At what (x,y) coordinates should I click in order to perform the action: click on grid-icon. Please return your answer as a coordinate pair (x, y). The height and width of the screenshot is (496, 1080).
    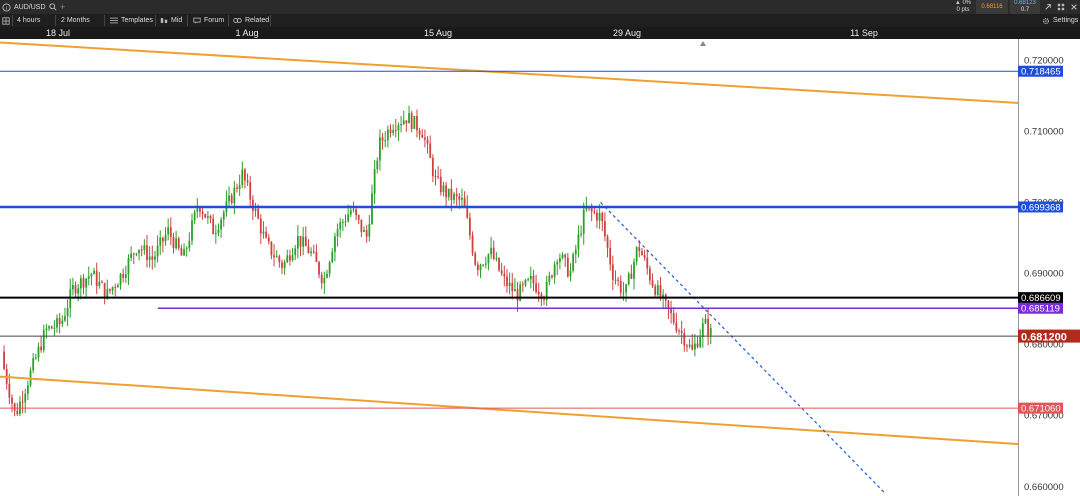
    Looking at the image, I should click on (1061, 7).